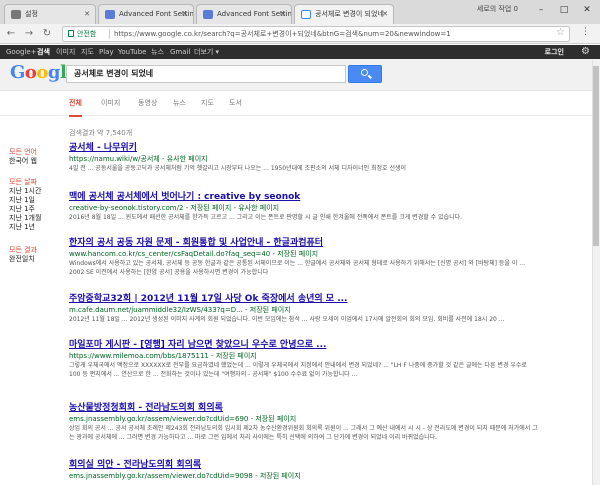  I want to click on tab-all: 전체, so click(75, 104).